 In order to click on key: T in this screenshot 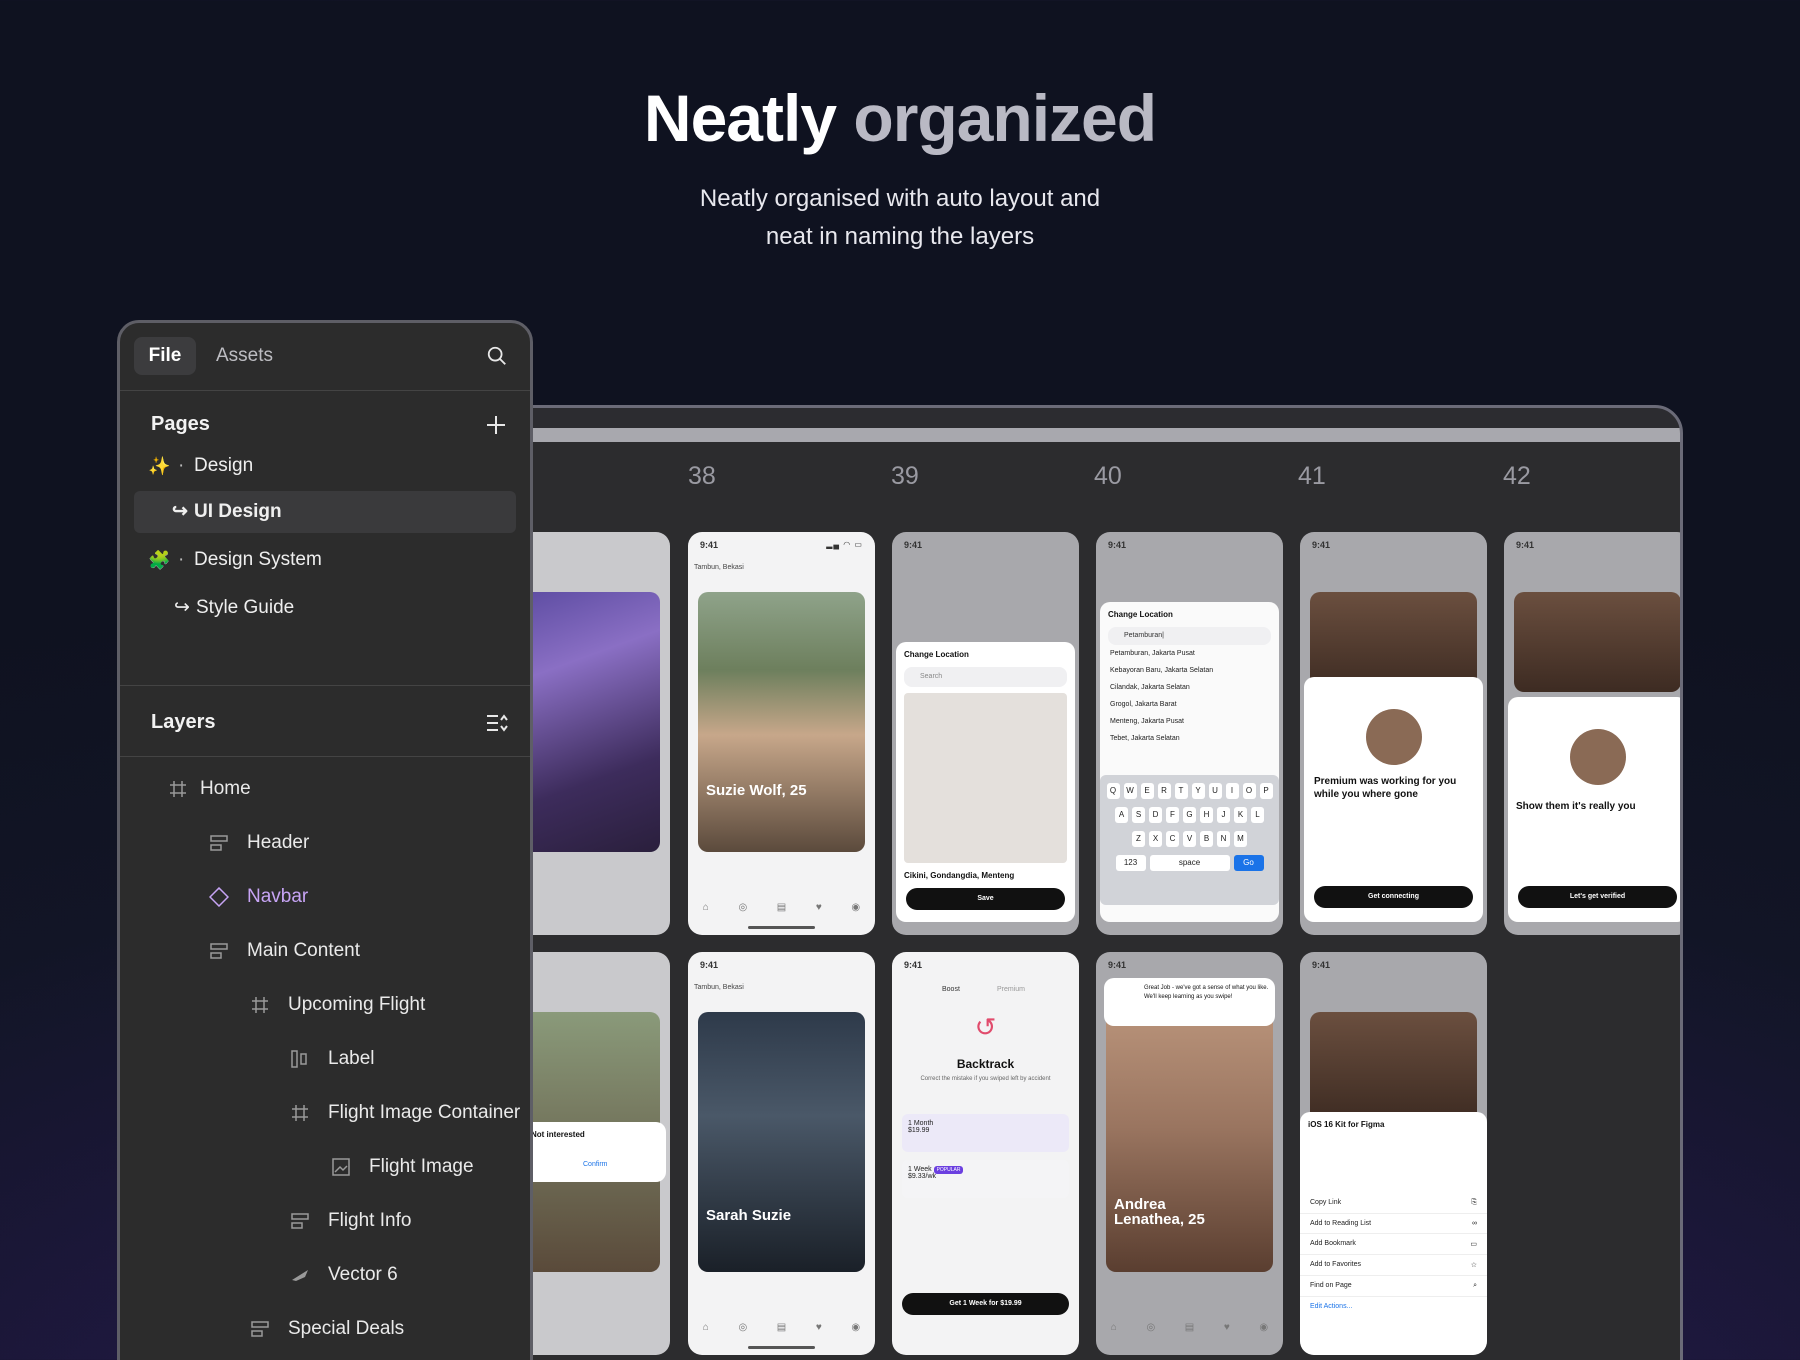, I will do `click(1181, 791)`.